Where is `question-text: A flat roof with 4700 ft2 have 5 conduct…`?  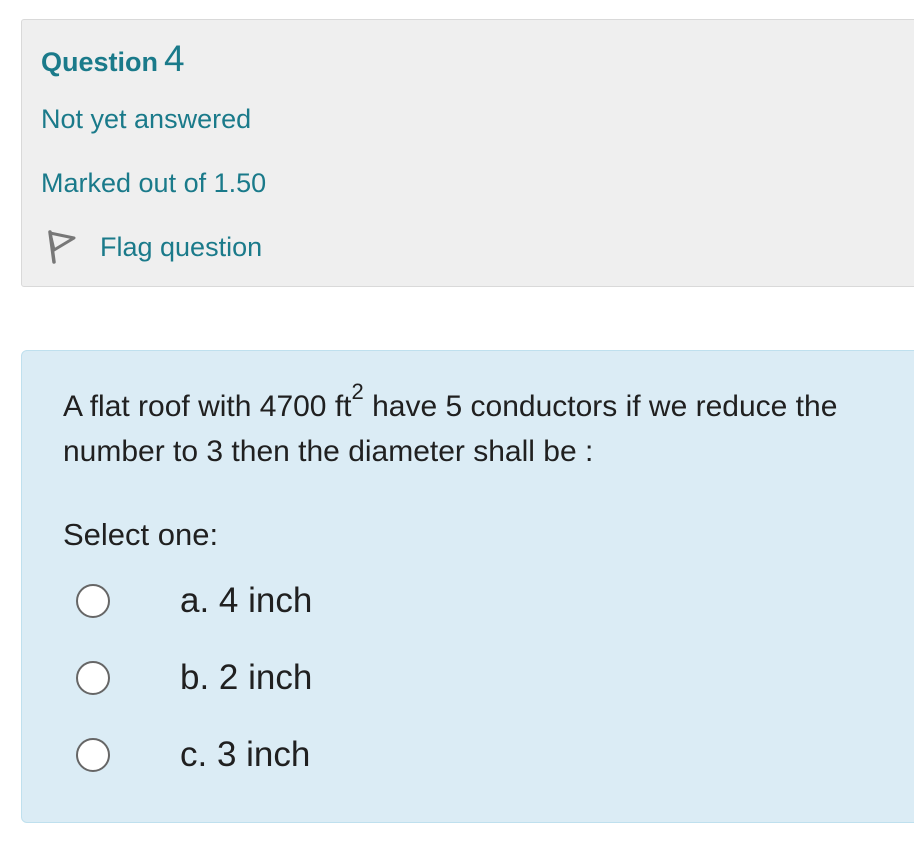 question-text: A flat roof with 4700 ft2 have 5 conduct… is located at coordinates (488, 424).